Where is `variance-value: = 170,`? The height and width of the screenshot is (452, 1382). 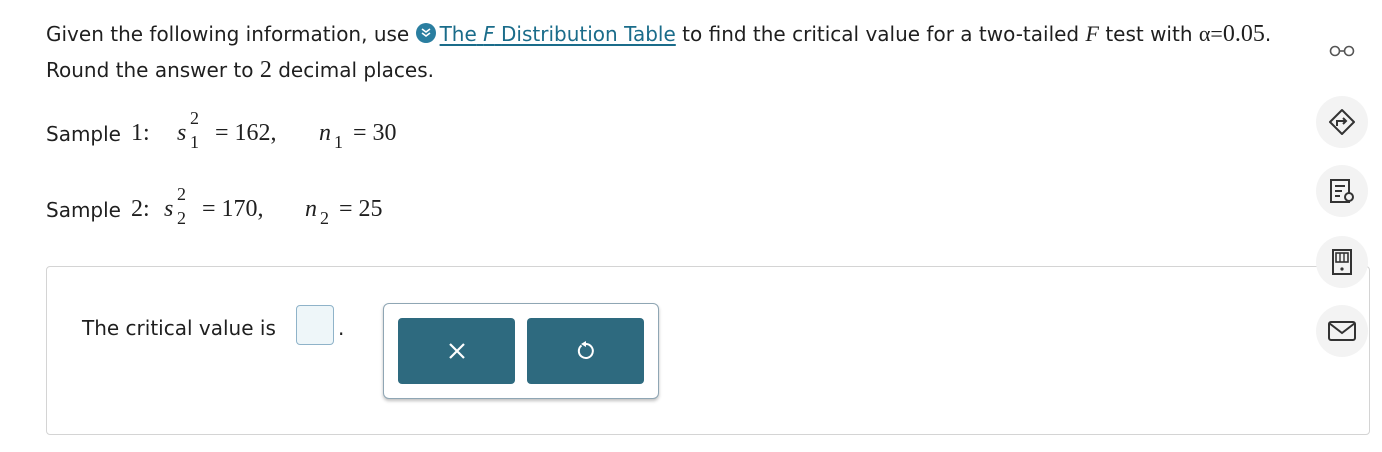
variance-value: = 170, is located at coordinates (233, 209).